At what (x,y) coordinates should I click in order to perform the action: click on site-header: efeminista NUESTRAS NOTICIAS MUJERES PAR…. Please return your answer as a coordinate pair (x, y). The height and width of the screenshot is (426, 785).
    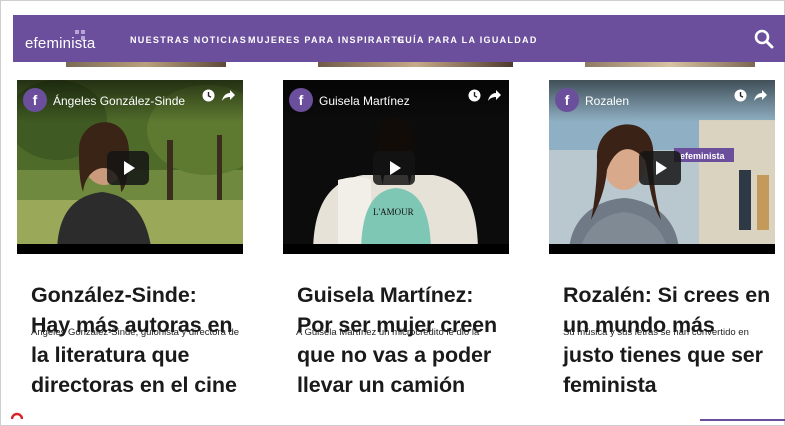
    Looking at the image, I should click on (399, 38).